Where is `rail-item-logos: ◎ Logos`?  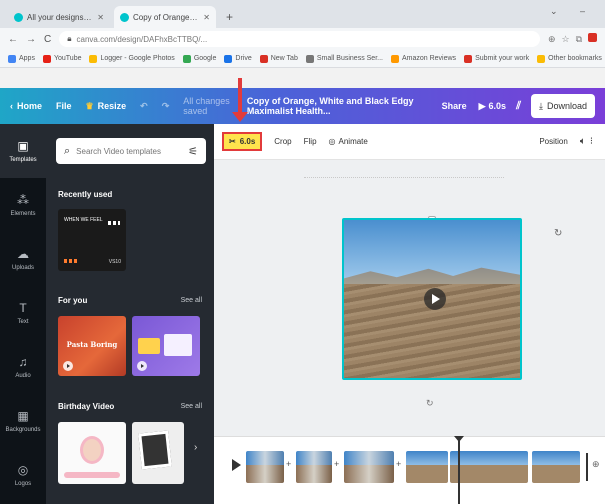 rail-item-logos: ◎ Logos is located at coordinates (23, 475).